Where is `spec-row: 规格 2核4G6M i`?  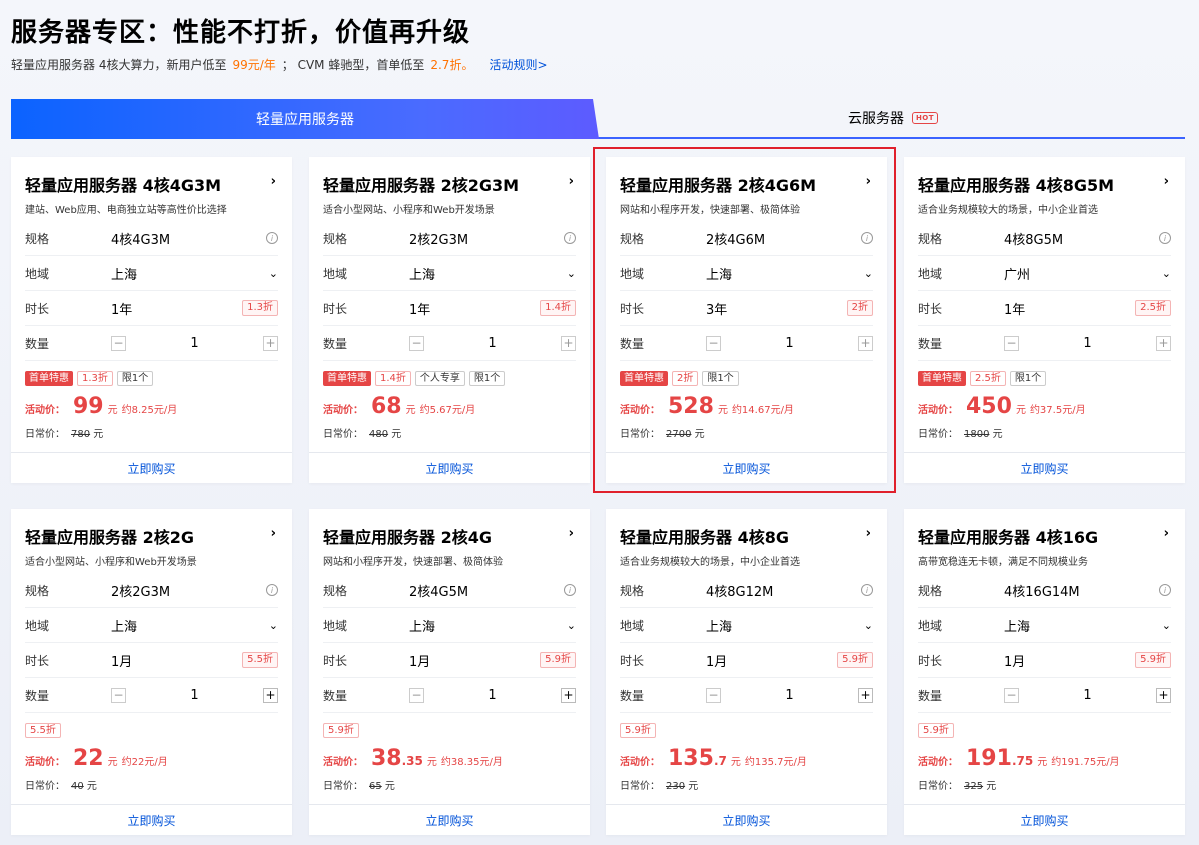
spec-row: 规格 2核4G6M i is located at coordinates (746, 238).